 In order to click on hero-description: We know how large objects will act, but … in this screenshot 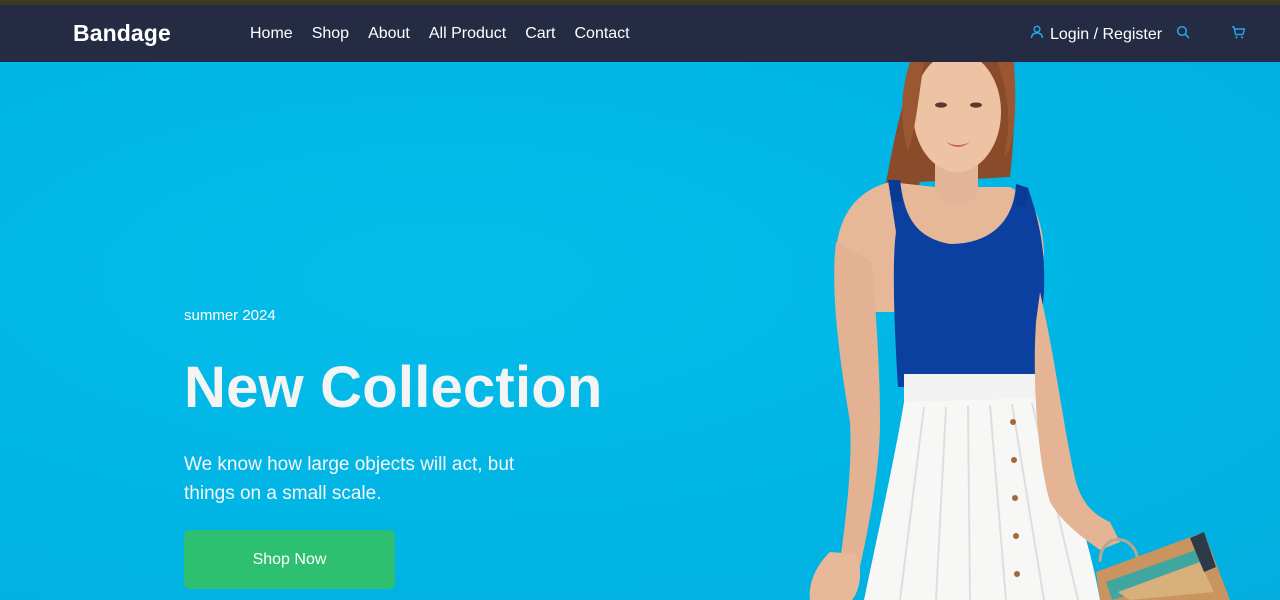, I will do `click(349, 479)`.